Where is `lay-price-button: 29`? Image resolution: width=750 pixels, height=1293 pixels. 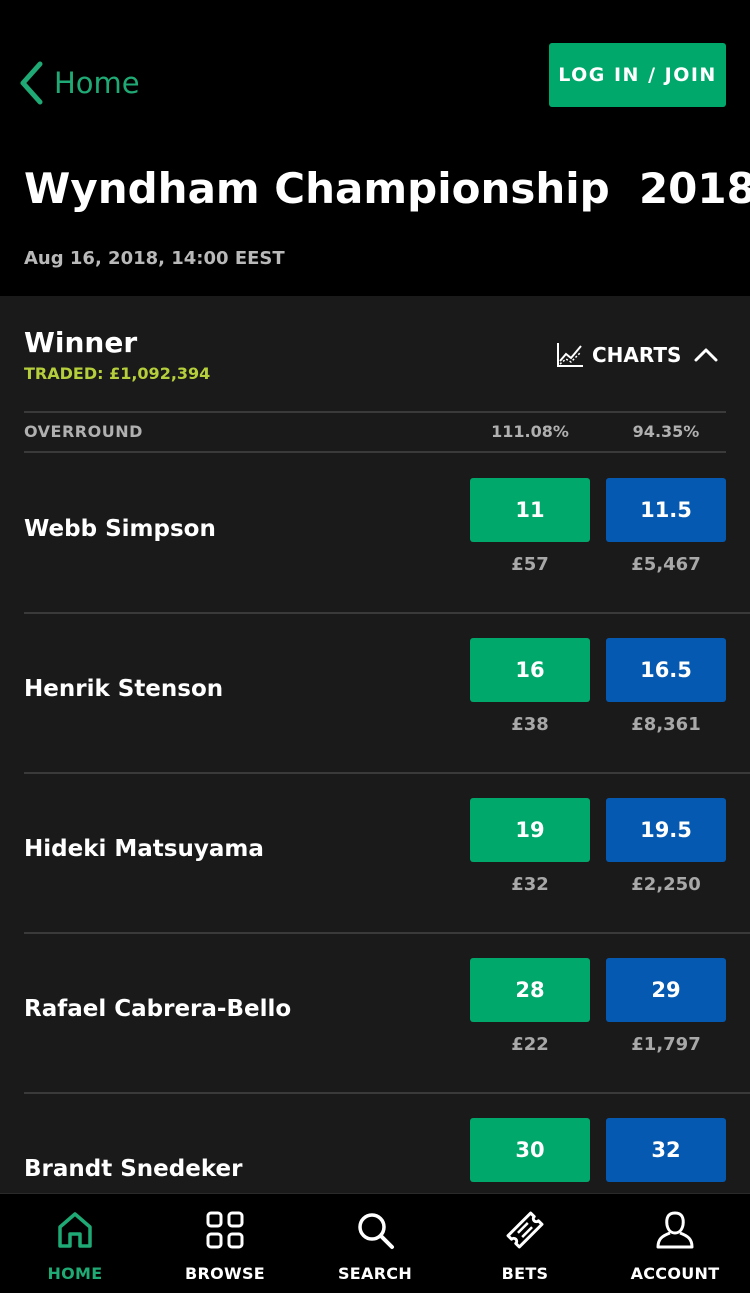
lay-price-button: 29 is located at coordinates (666, 990).